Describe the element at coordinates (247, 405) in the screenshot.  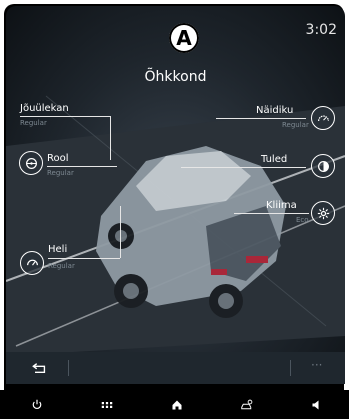
I see `car-settings-icon` at that location.